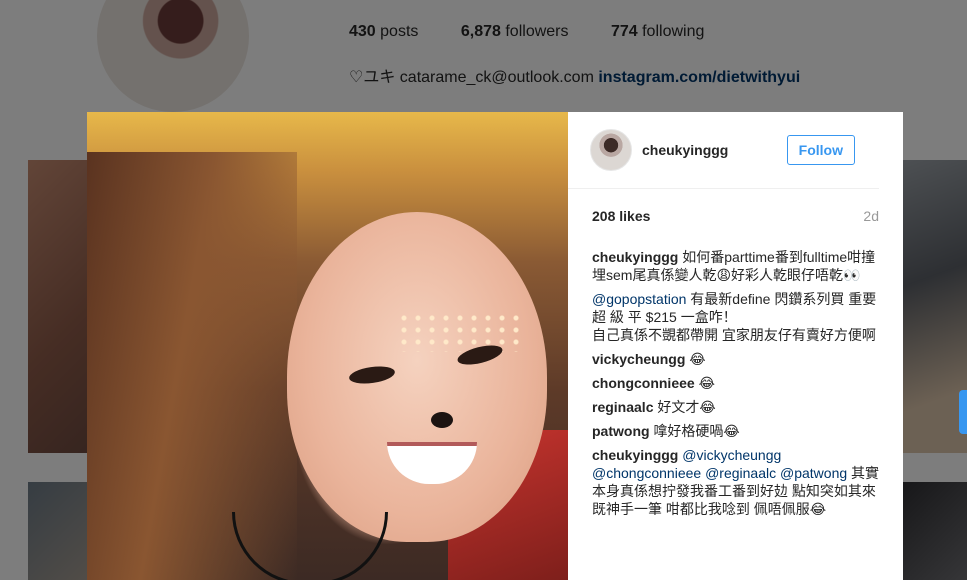 The width and height of the screenshot is (967, 580). Describe the element at coordinates (611, 150) in the screenshot. I see `author-avatar` at that location.